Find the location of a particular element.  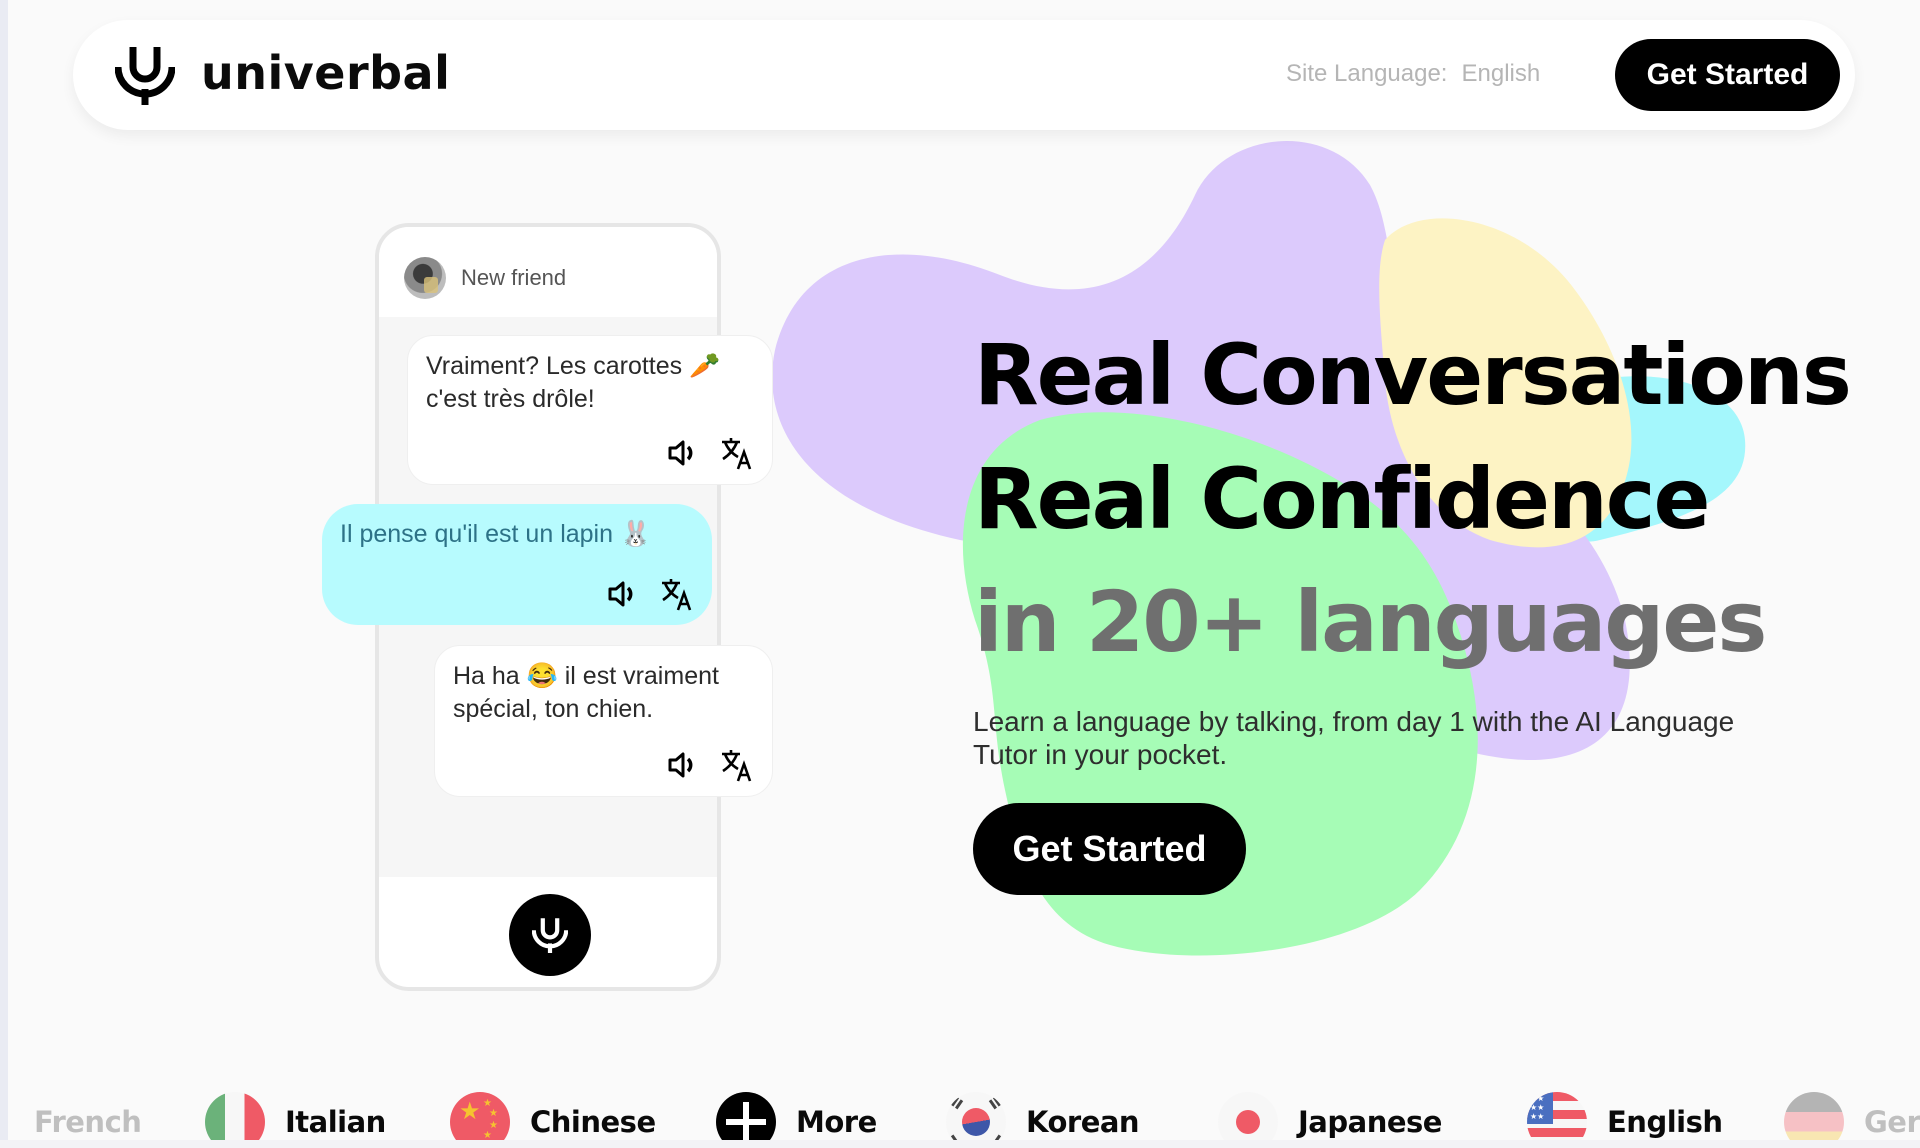

brand-name: univerbal is located at coordinates (325, 73).